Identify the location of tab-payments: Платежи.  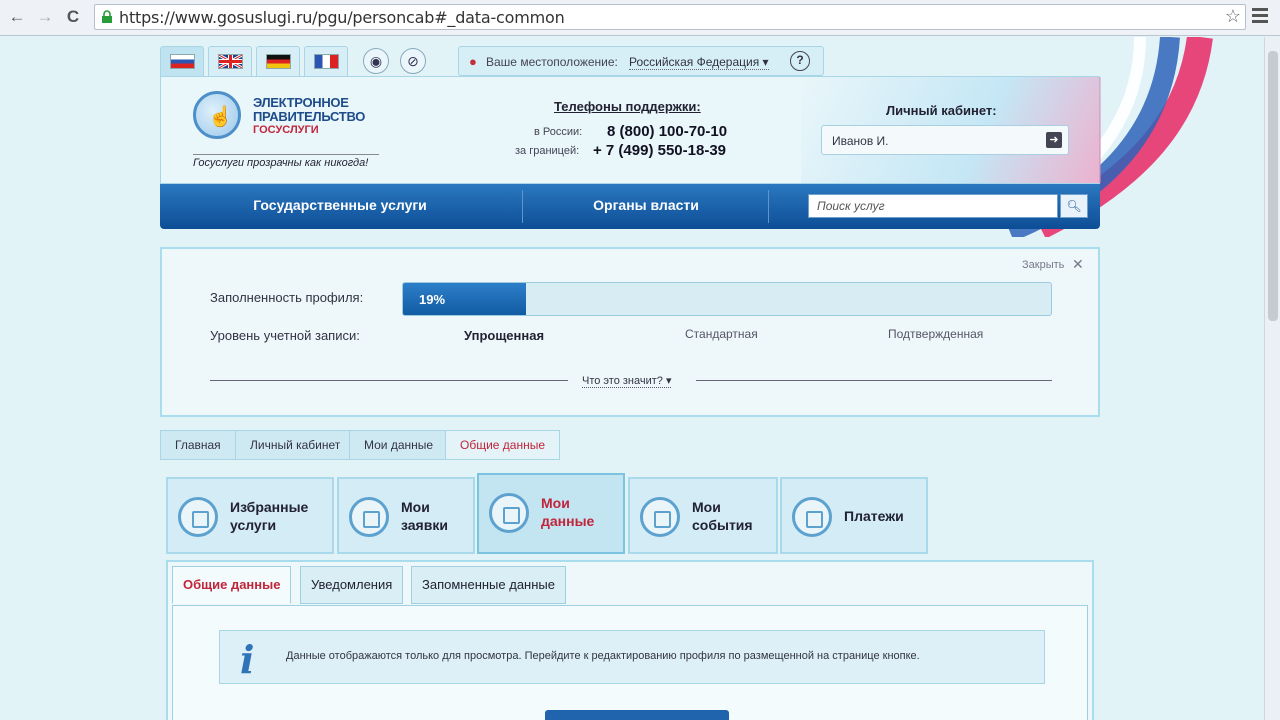
(854, 515).